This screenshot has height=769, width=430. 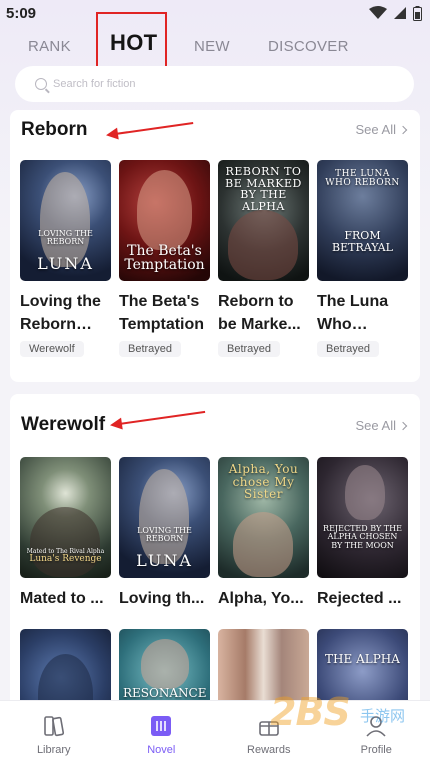 What do you see at coordinates (52, 349) in the screenshot?
I see `genre-tag: Werewolf` at bounding box center [52, 349].